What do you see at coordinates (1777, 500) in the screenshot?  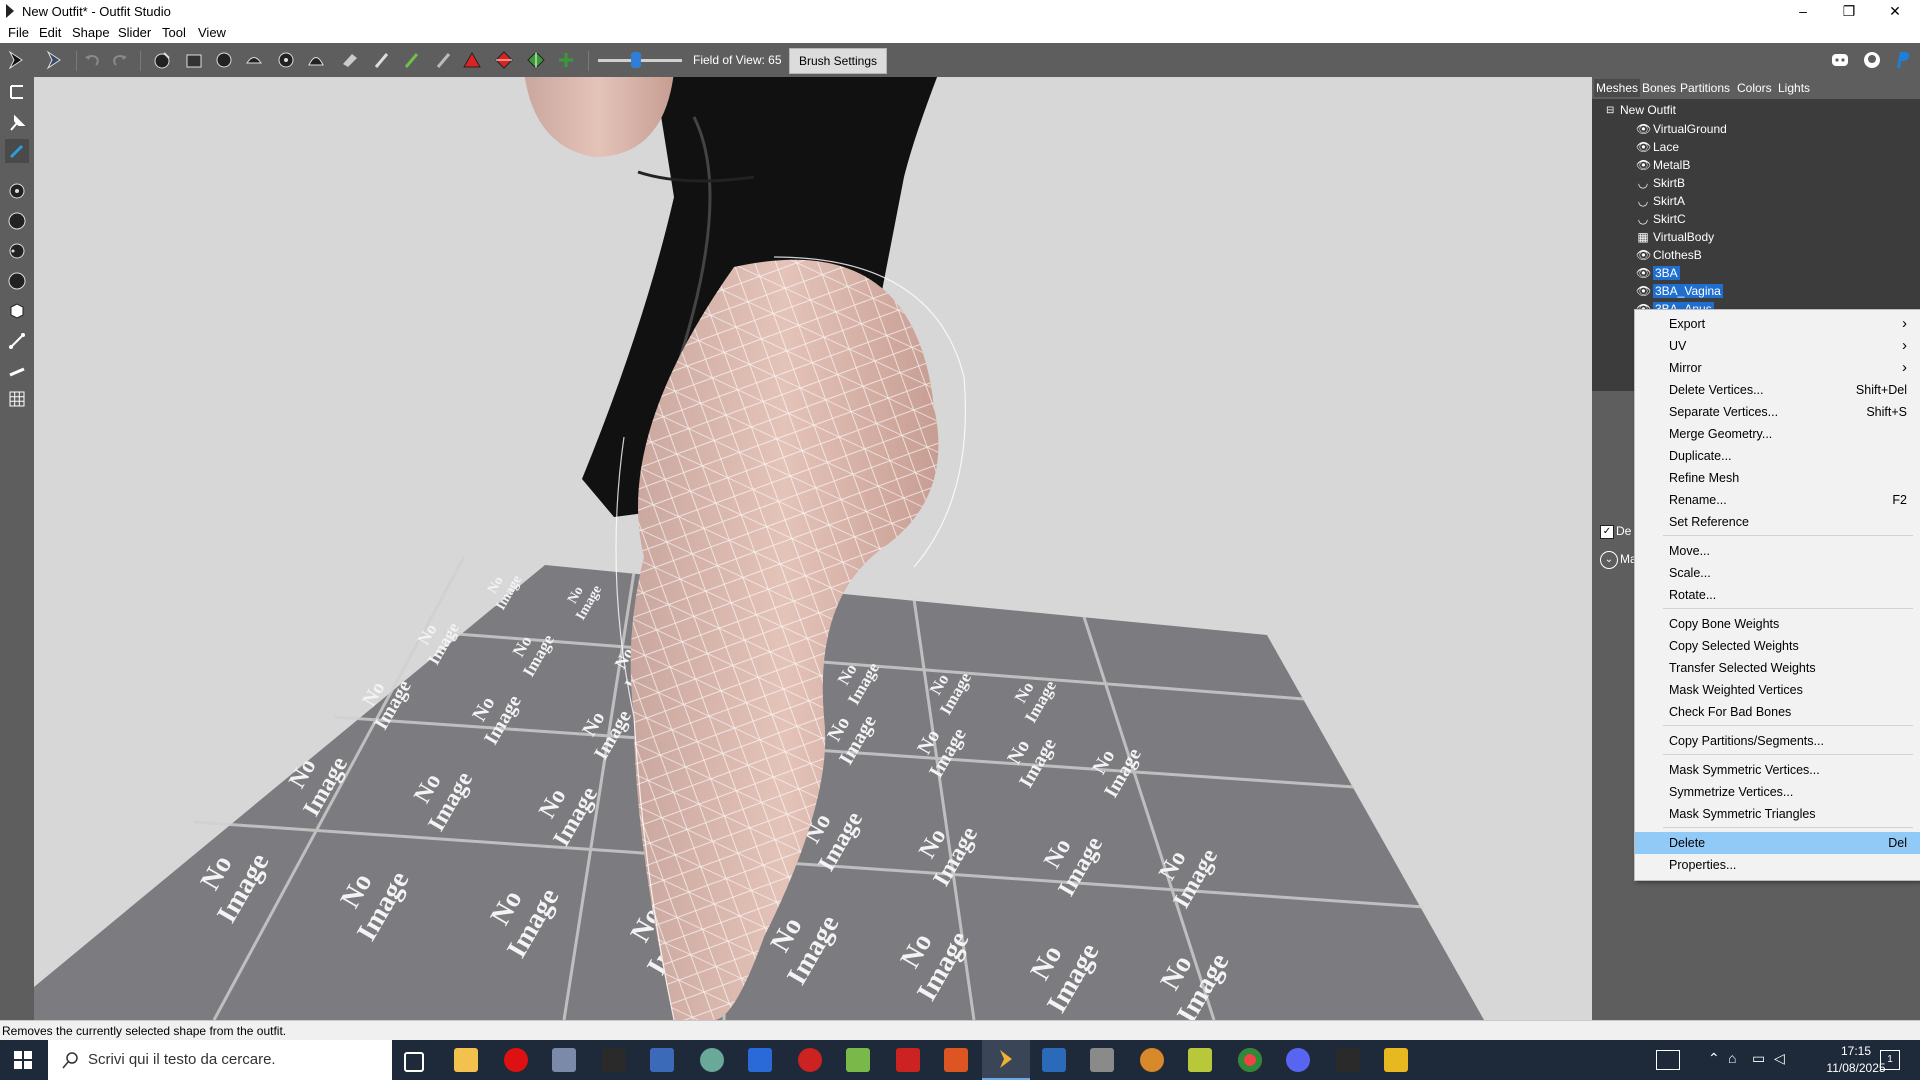 I see `context-menu-item-rename: Rename... F2` at bounding box center [1777, 500].